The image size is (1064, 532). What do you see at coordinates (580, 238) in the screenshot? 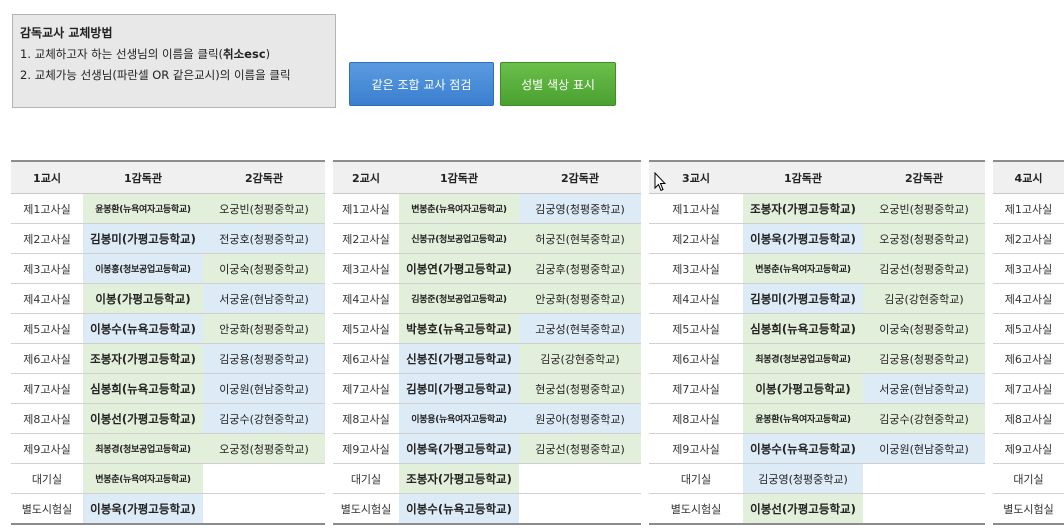
I see `proctor2-cell: 허궁진(현북중학교)` at bounding box center [580, 238].